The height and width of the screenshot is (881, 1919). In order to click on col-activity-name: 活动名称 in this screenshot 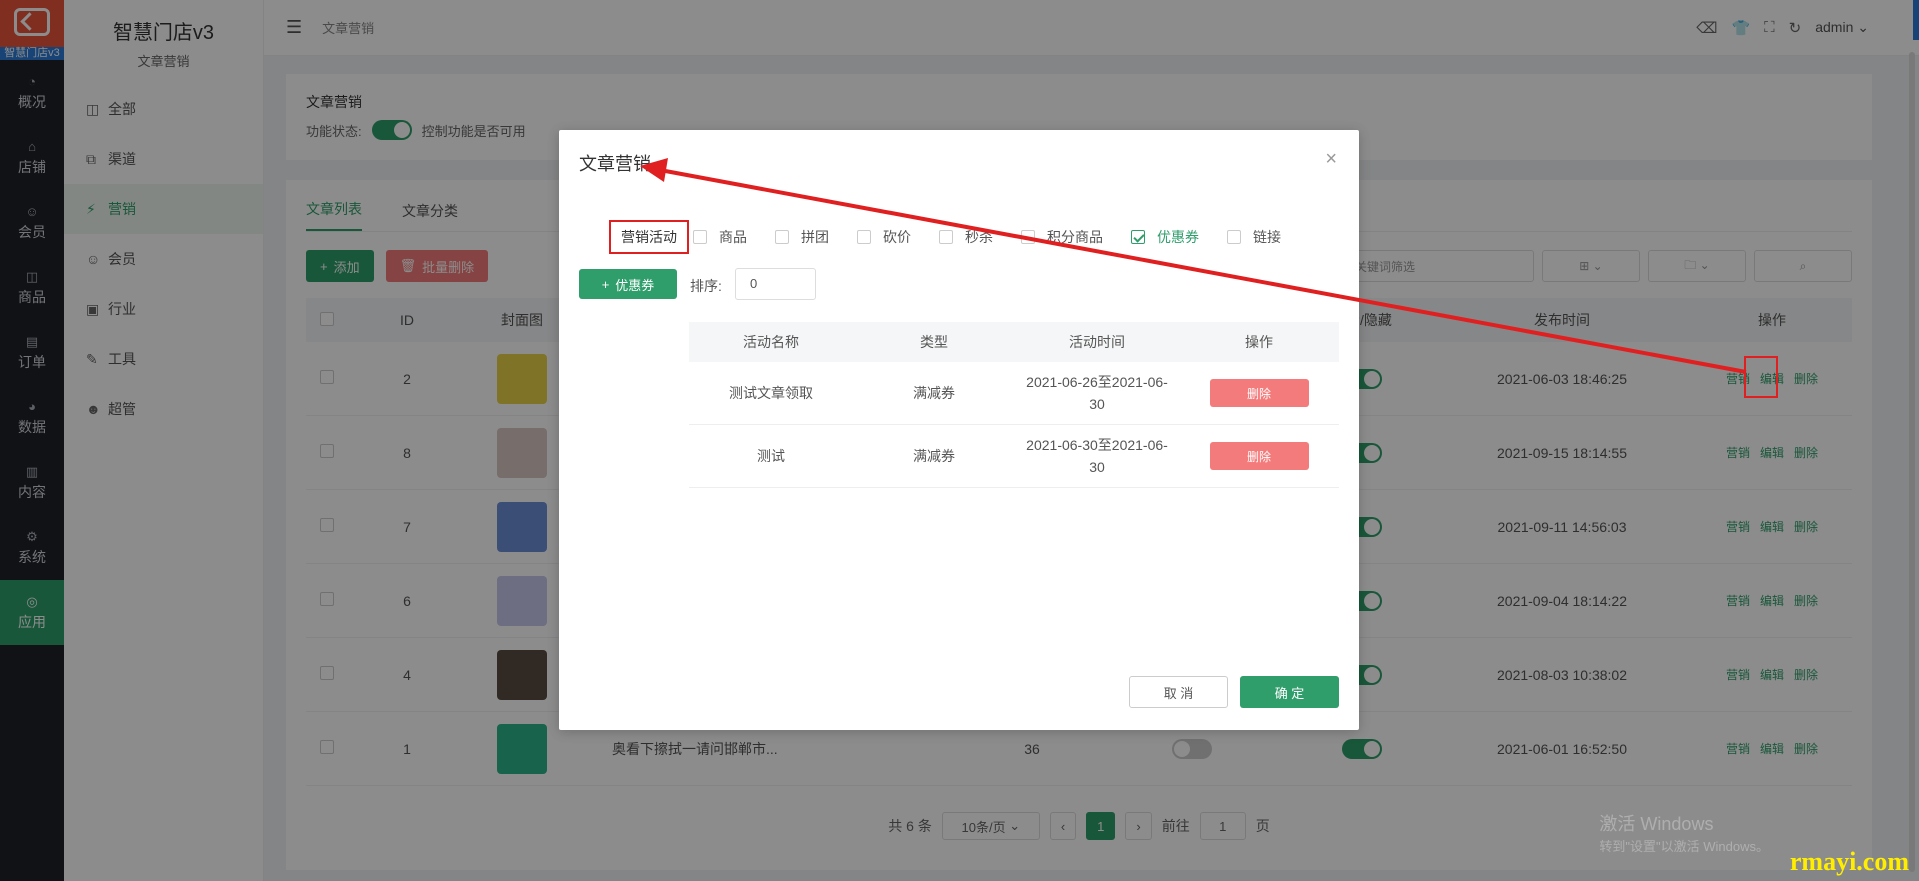, I will do `click(771, 342)`.